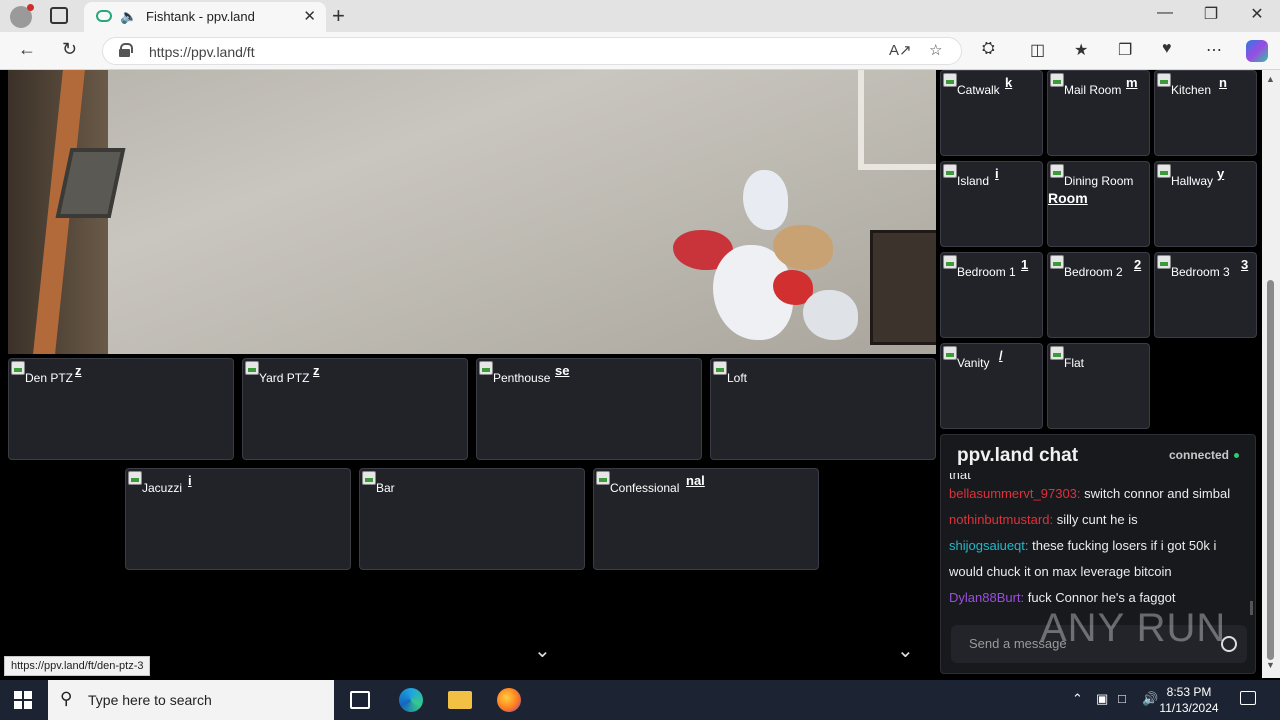  I want to click on camera-label: Confessional, so click(645, 488).